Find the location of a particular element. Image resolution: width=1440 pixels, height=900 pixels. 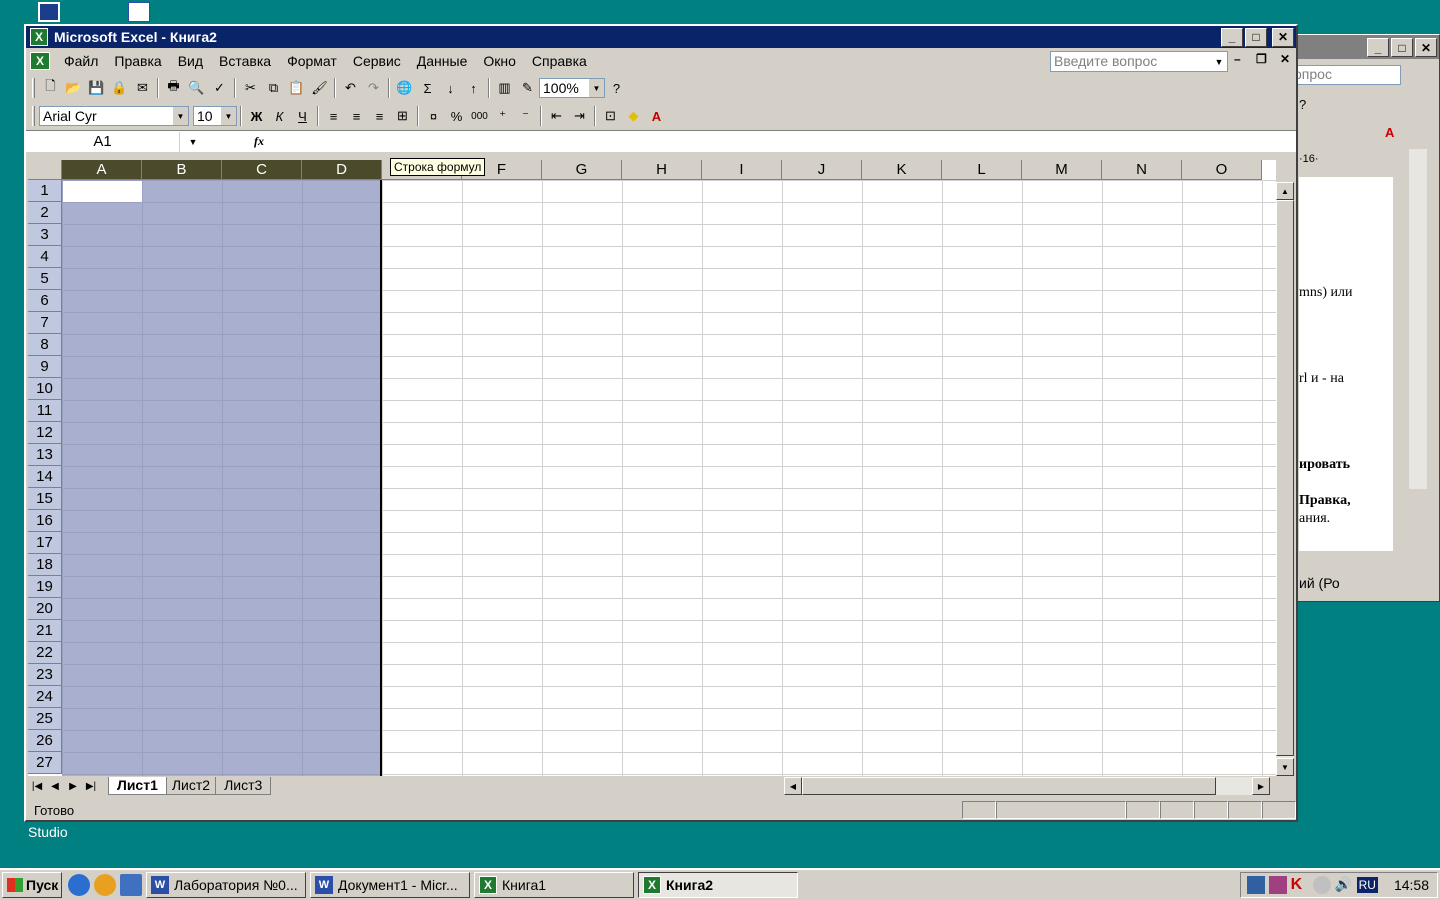

percent-button: % is located at coordinates (456, 116).